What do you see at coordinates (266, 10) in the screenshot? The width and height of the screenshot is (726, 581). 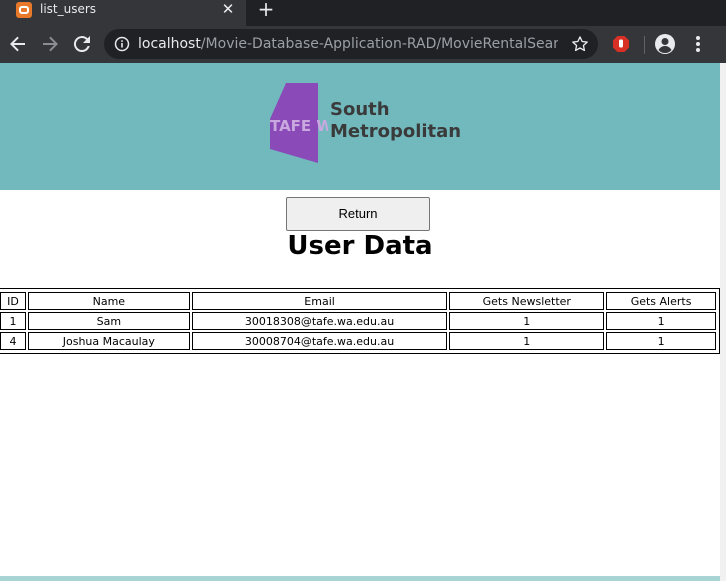 I see `new-tab-icon: +` at bounding box center [266, 10].